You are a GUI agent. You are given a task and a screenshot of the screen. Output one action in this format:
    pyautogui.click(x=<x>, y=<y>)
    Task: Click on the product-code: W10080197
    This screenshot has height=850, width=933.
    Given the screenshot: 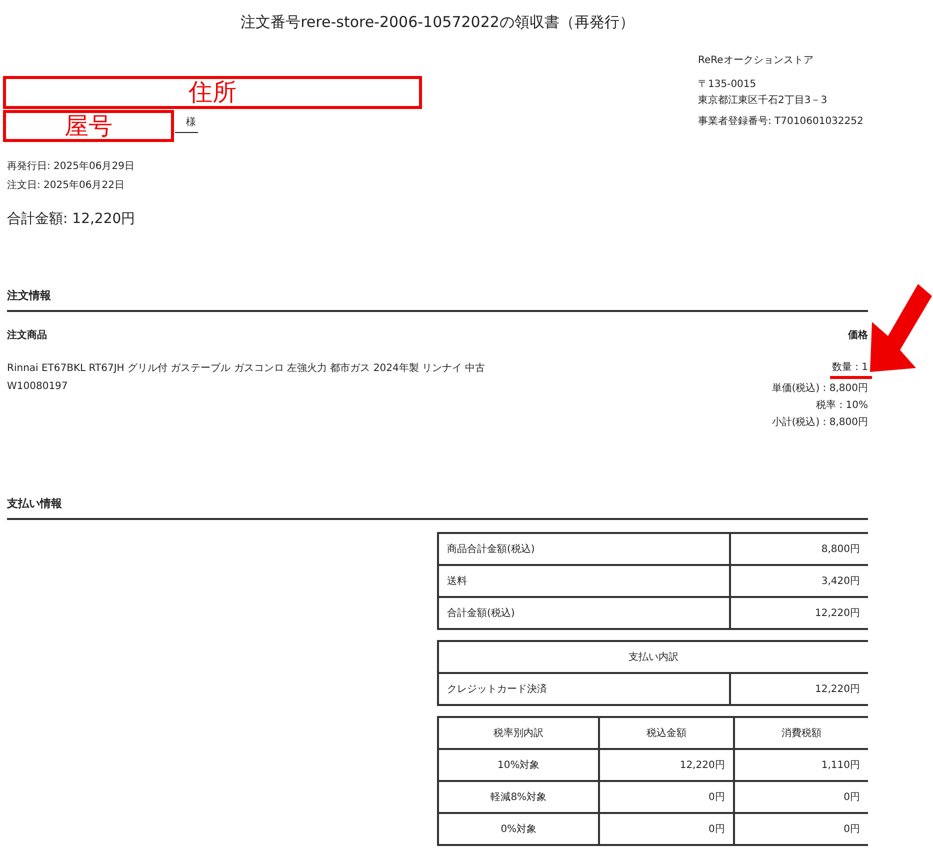 What is the action you would take?
    pyautogui.click(x=38, y=387)
    